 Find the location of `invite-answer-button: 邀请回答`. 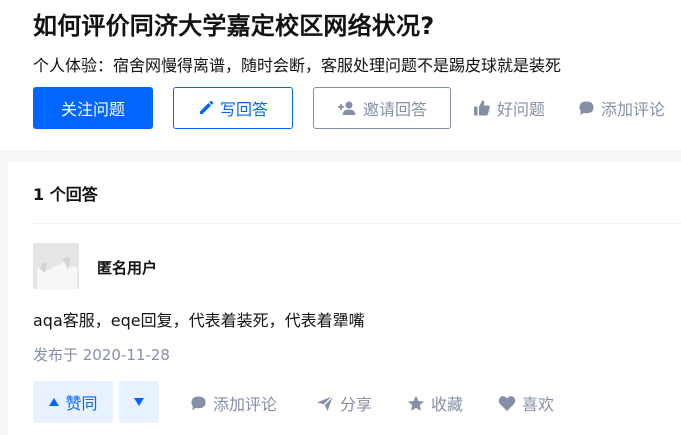

invite-answer-button: 邀请回答 is located at coordinates (382, 108).